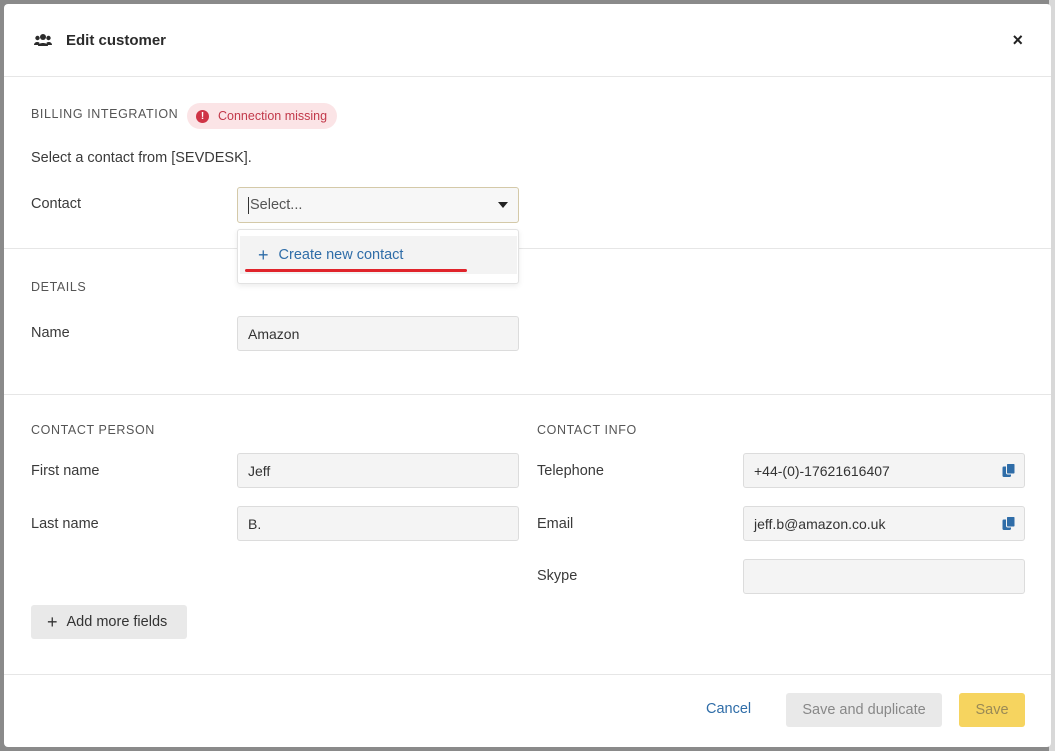  I want to click on add-more-fields-label: Add more fields, so click(117, 622).